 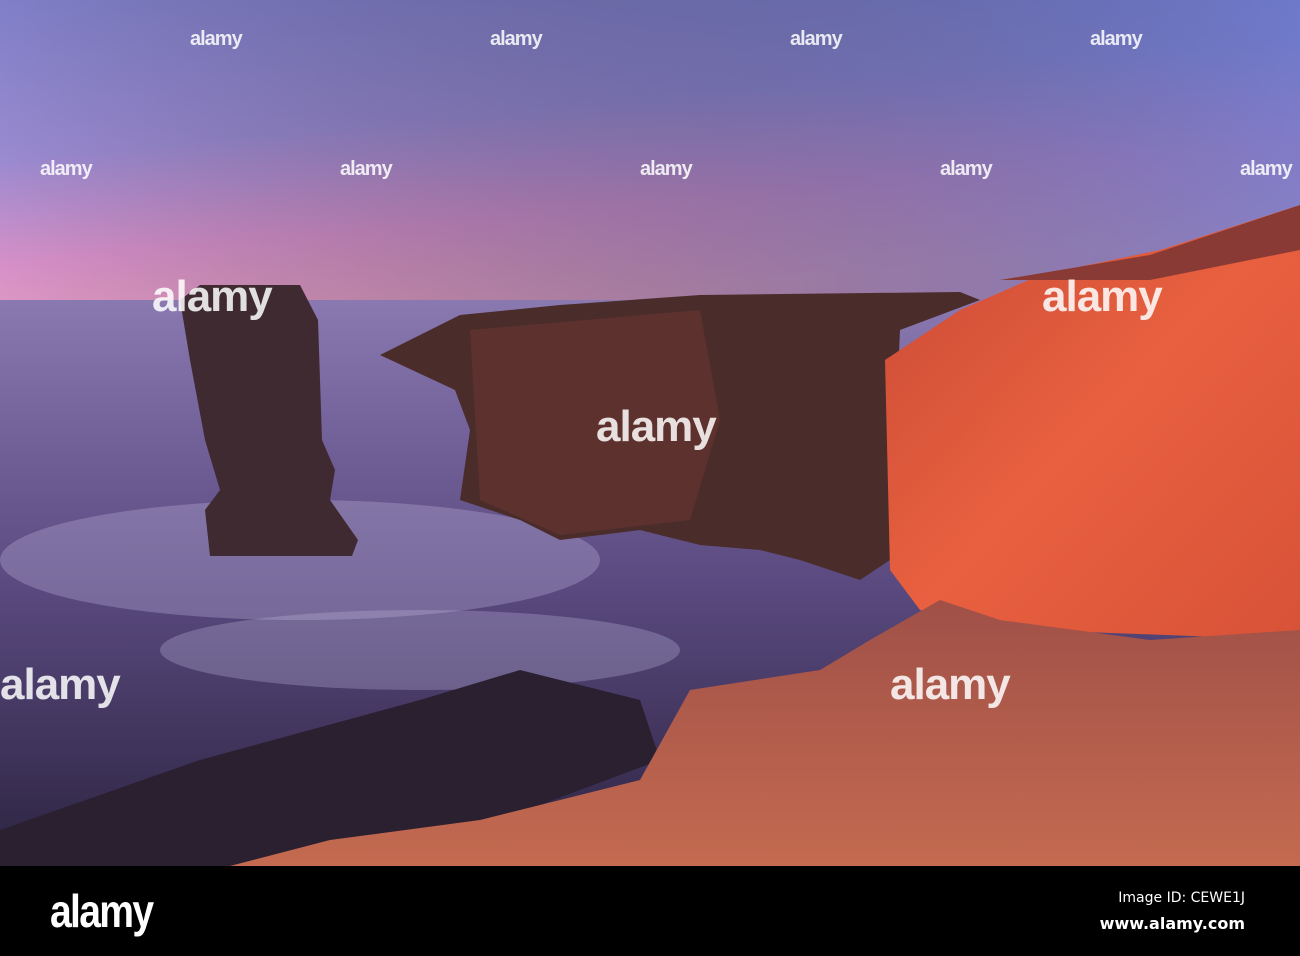 What do you see at coordinates (102, 911) in the screenshot?
I see `alamy-logo: alamy` at bounding box center [102, 911].